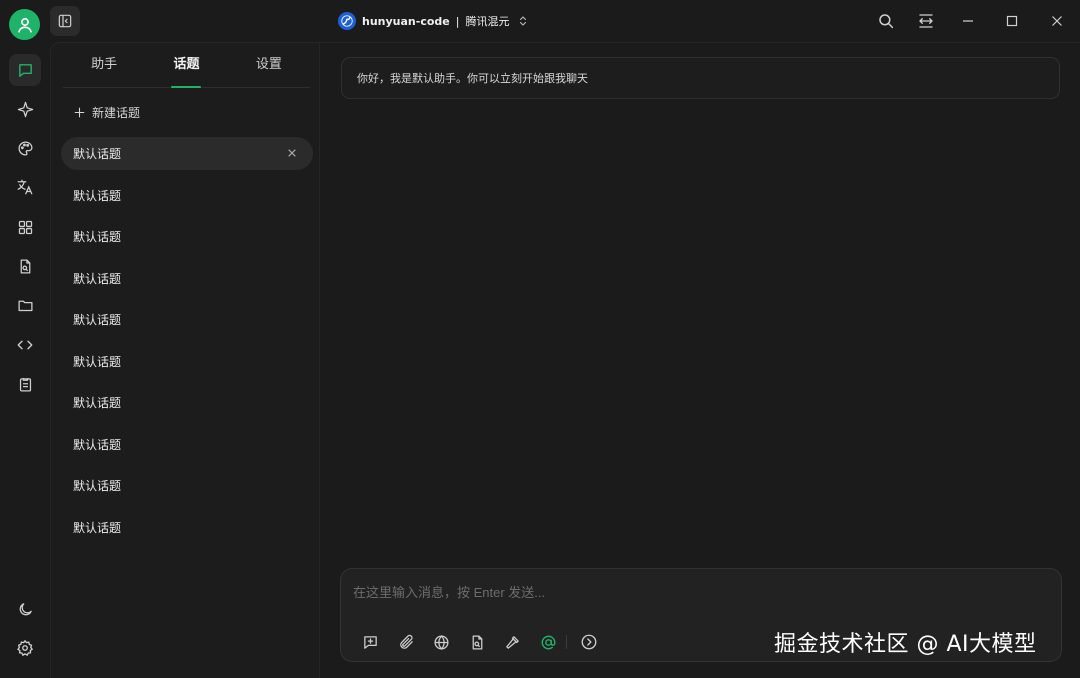 The height and width of the screenshot is (678, 1080). I want to click on left-rail, so click(25, 339).